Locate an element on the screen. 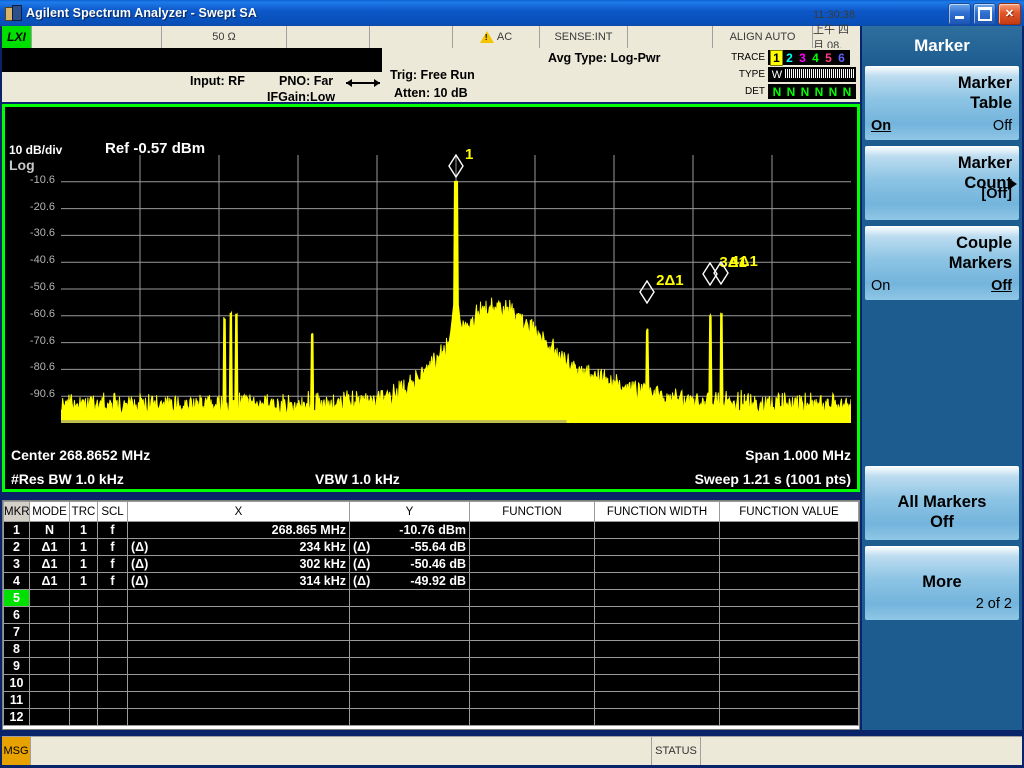  app-icon is located at coordinates (13, 13).